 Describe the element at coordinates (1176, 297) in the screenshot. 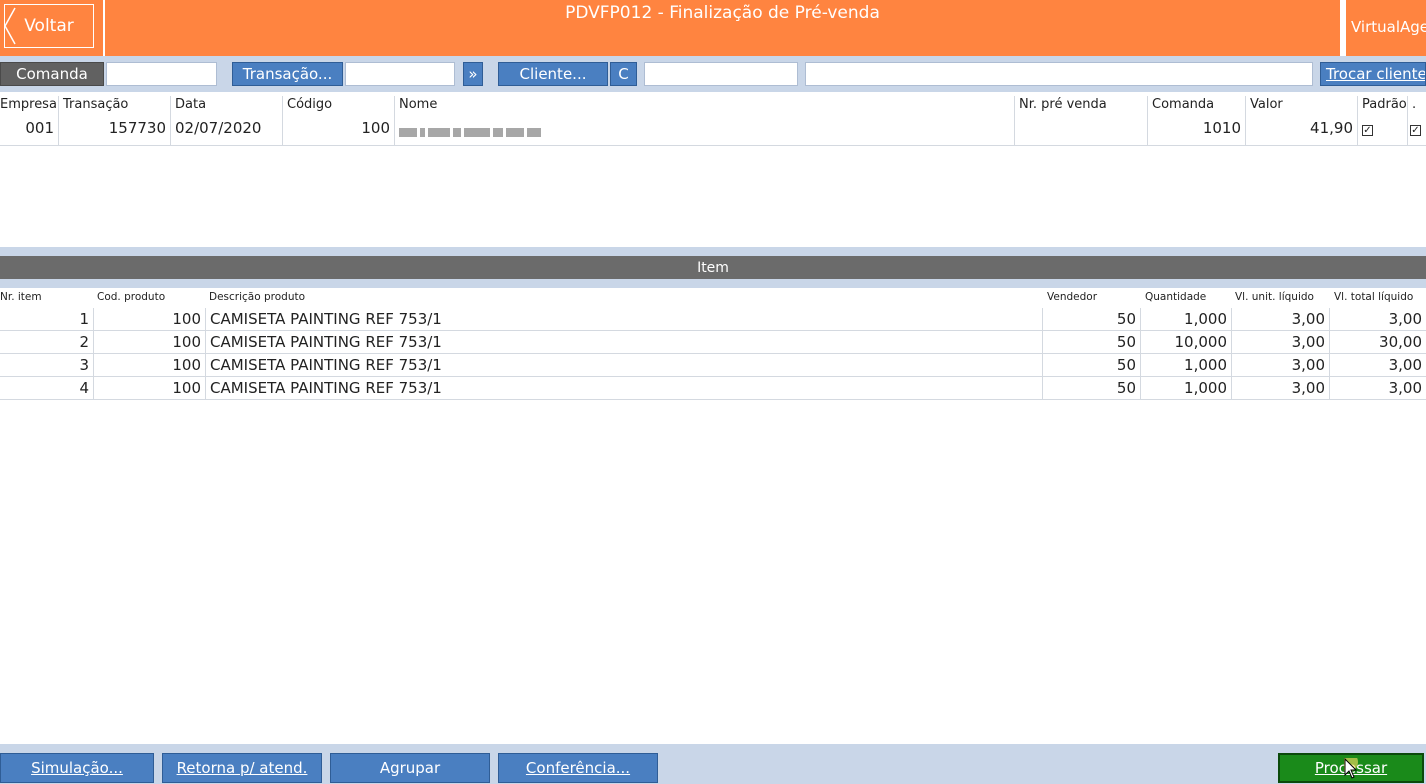

I see `col-quantidade-header: Quantidade` at that location.